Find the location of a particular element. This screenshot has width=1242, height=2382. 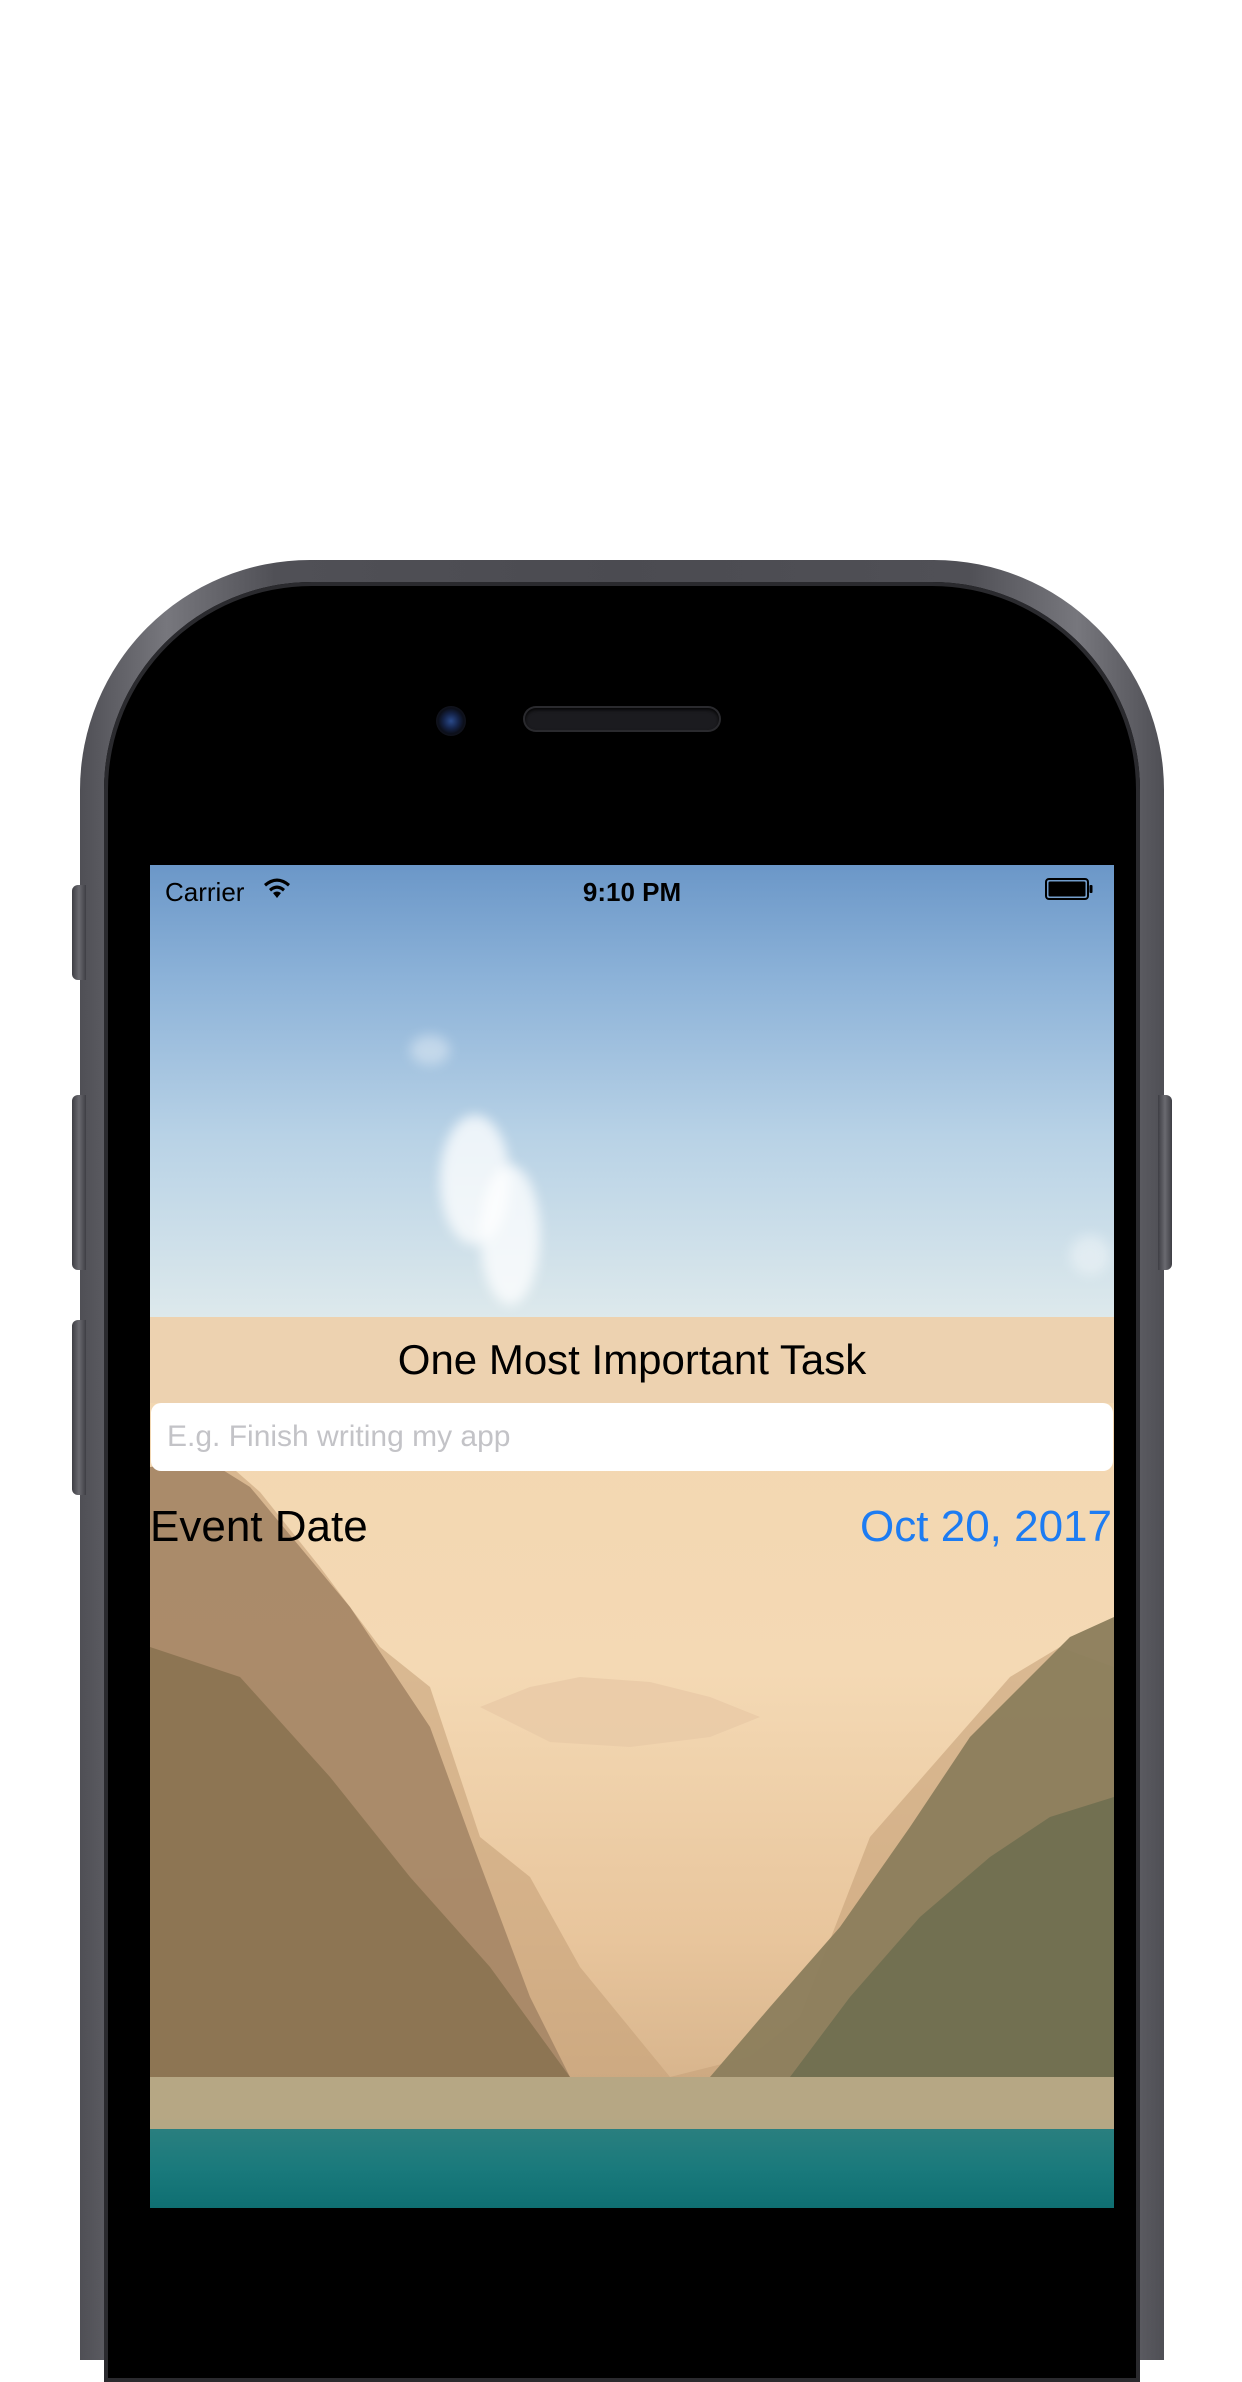

page-title: One Most Important Task is located at coordinates (632, 1359).